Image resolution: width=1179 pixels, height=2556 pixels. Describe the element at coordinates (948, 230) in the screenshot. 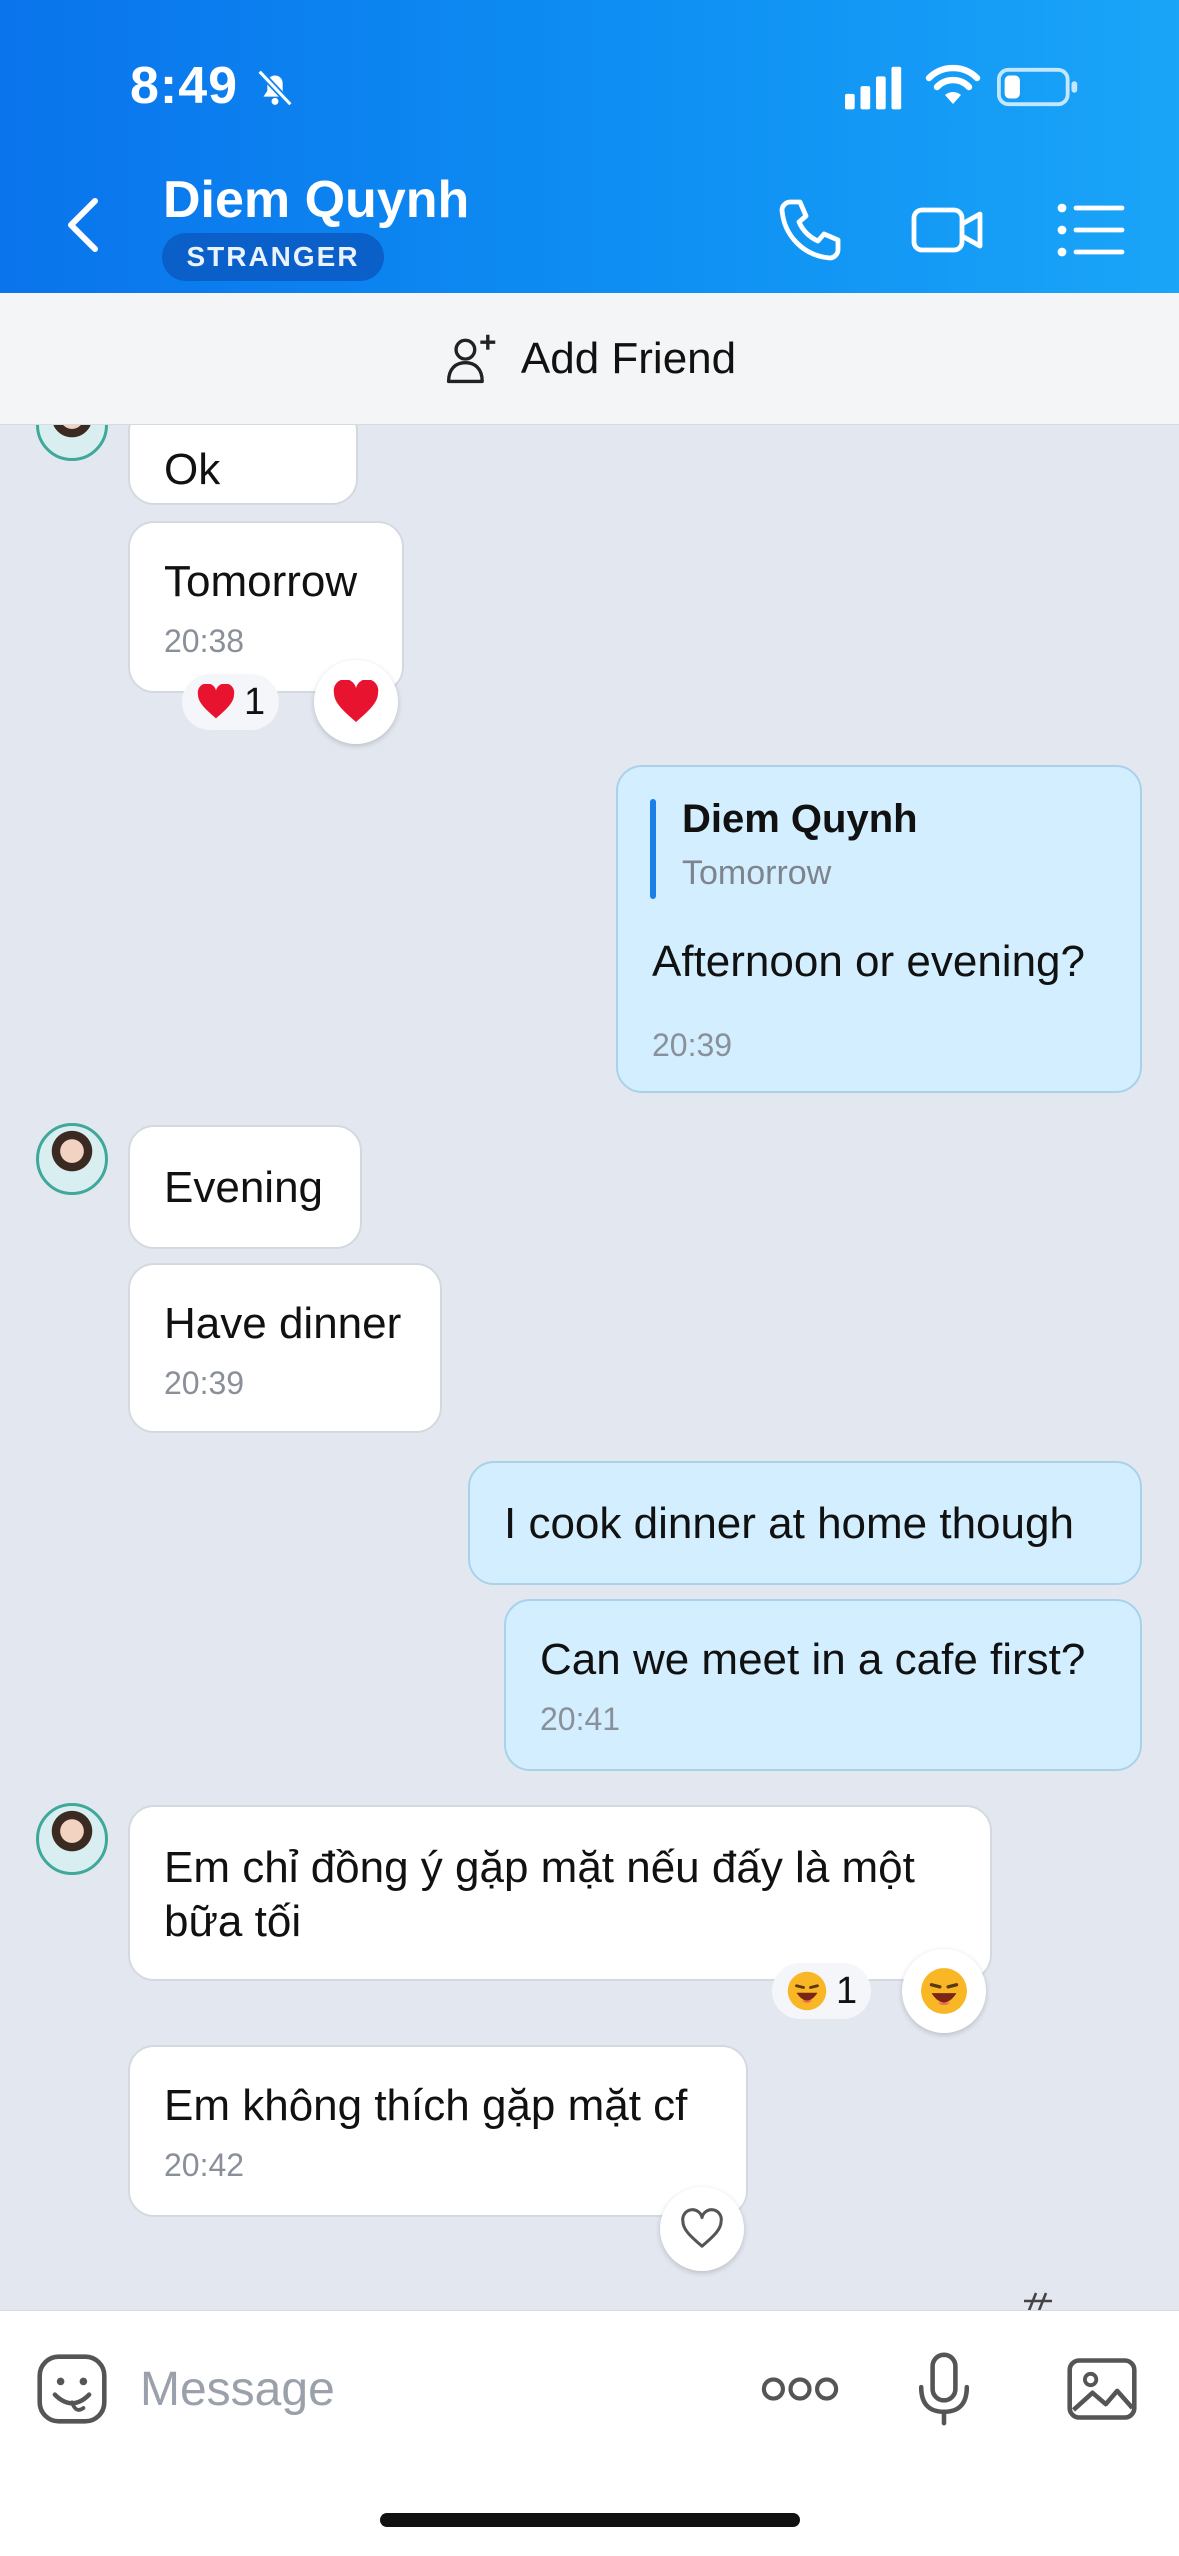

I see `video-call-icon` at that location.